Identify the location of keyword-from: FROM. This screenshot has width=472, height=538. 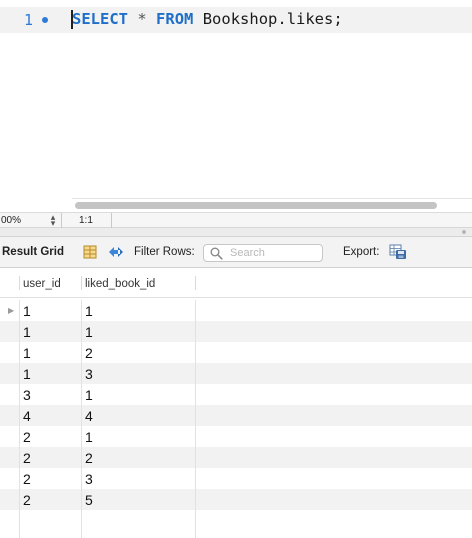
(175, 19).